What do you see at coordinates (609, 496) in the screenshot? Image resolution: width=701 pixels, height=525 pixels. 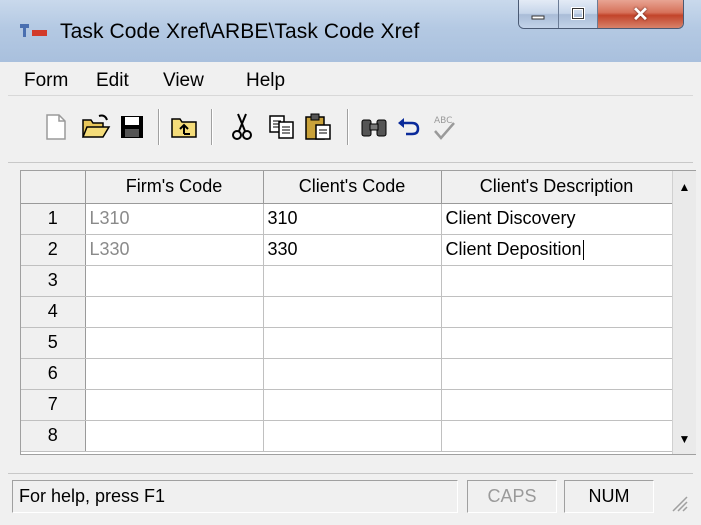 I see `status-num-indicator: NUM` at bounding box center [609, 496].